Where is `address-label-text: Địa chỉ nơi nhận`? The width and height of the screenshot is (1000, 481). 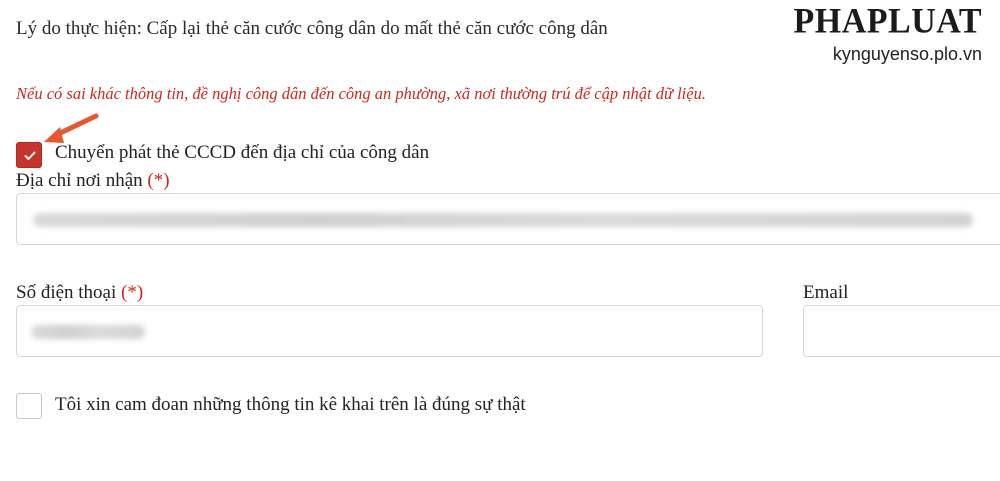
address-label-text: Địa chỉ nơi nhận is located at coordinates (79, 180).